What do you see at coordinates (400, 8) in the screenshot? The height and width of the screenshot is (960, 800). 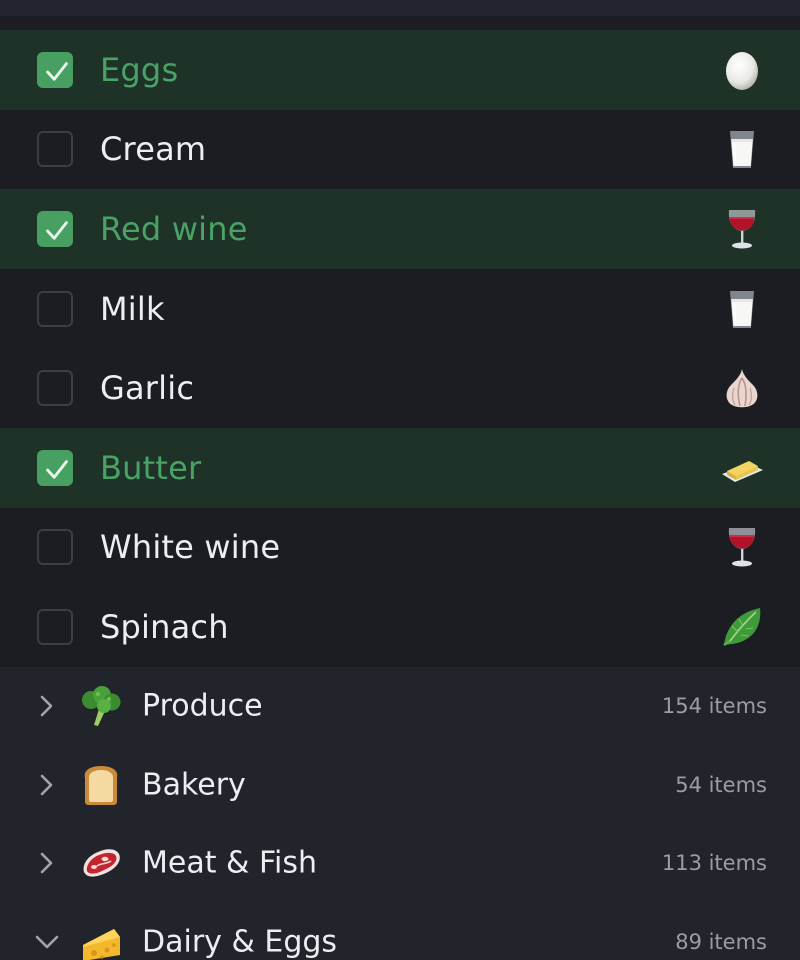 I see `top-bar` at bounding box center [400, 8].